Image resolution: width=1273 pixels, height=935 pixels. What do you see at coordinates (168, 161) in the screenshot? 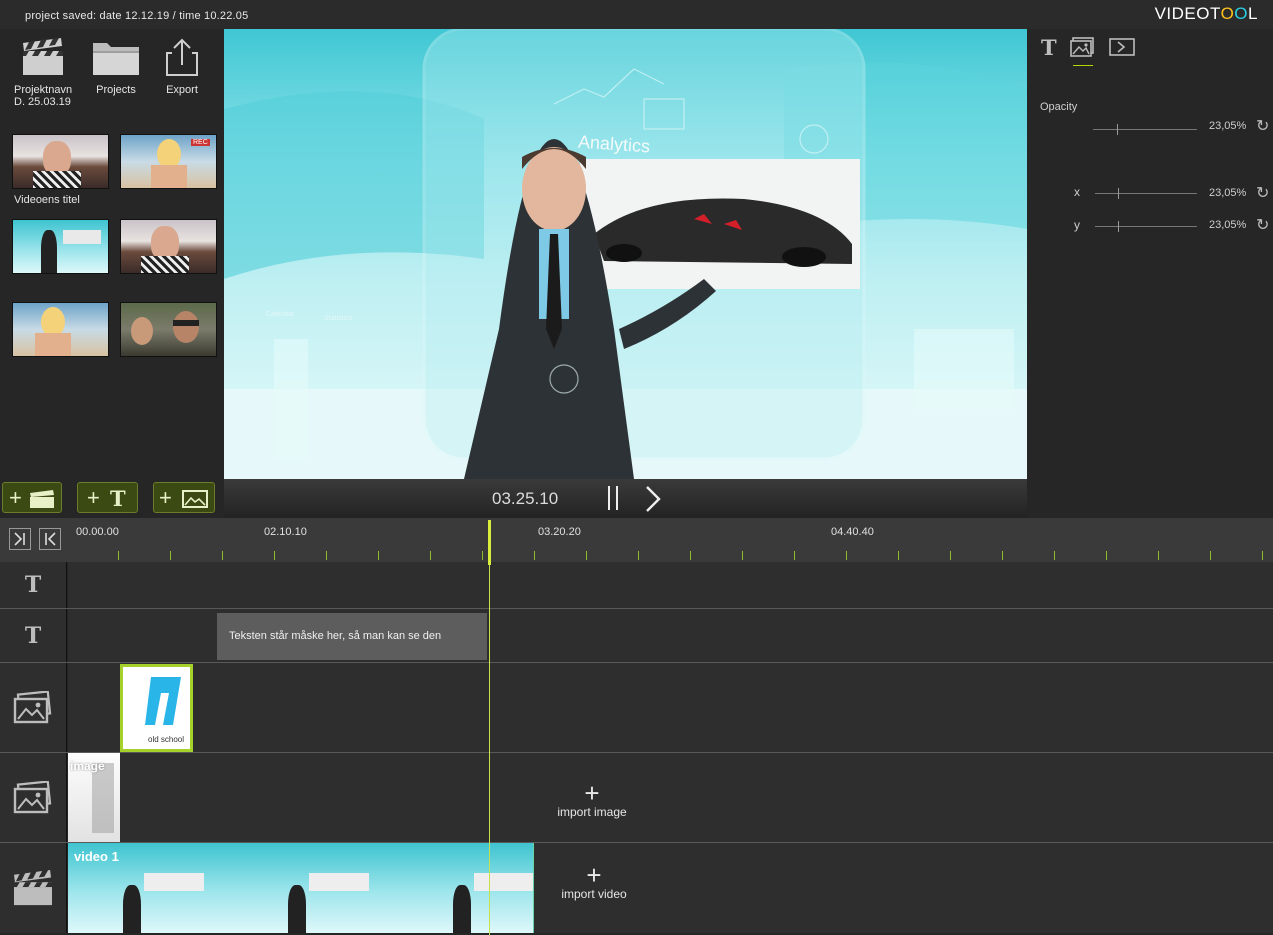
I see `media-thumb-woman-beach: REC` at bounding box center [168, 161].